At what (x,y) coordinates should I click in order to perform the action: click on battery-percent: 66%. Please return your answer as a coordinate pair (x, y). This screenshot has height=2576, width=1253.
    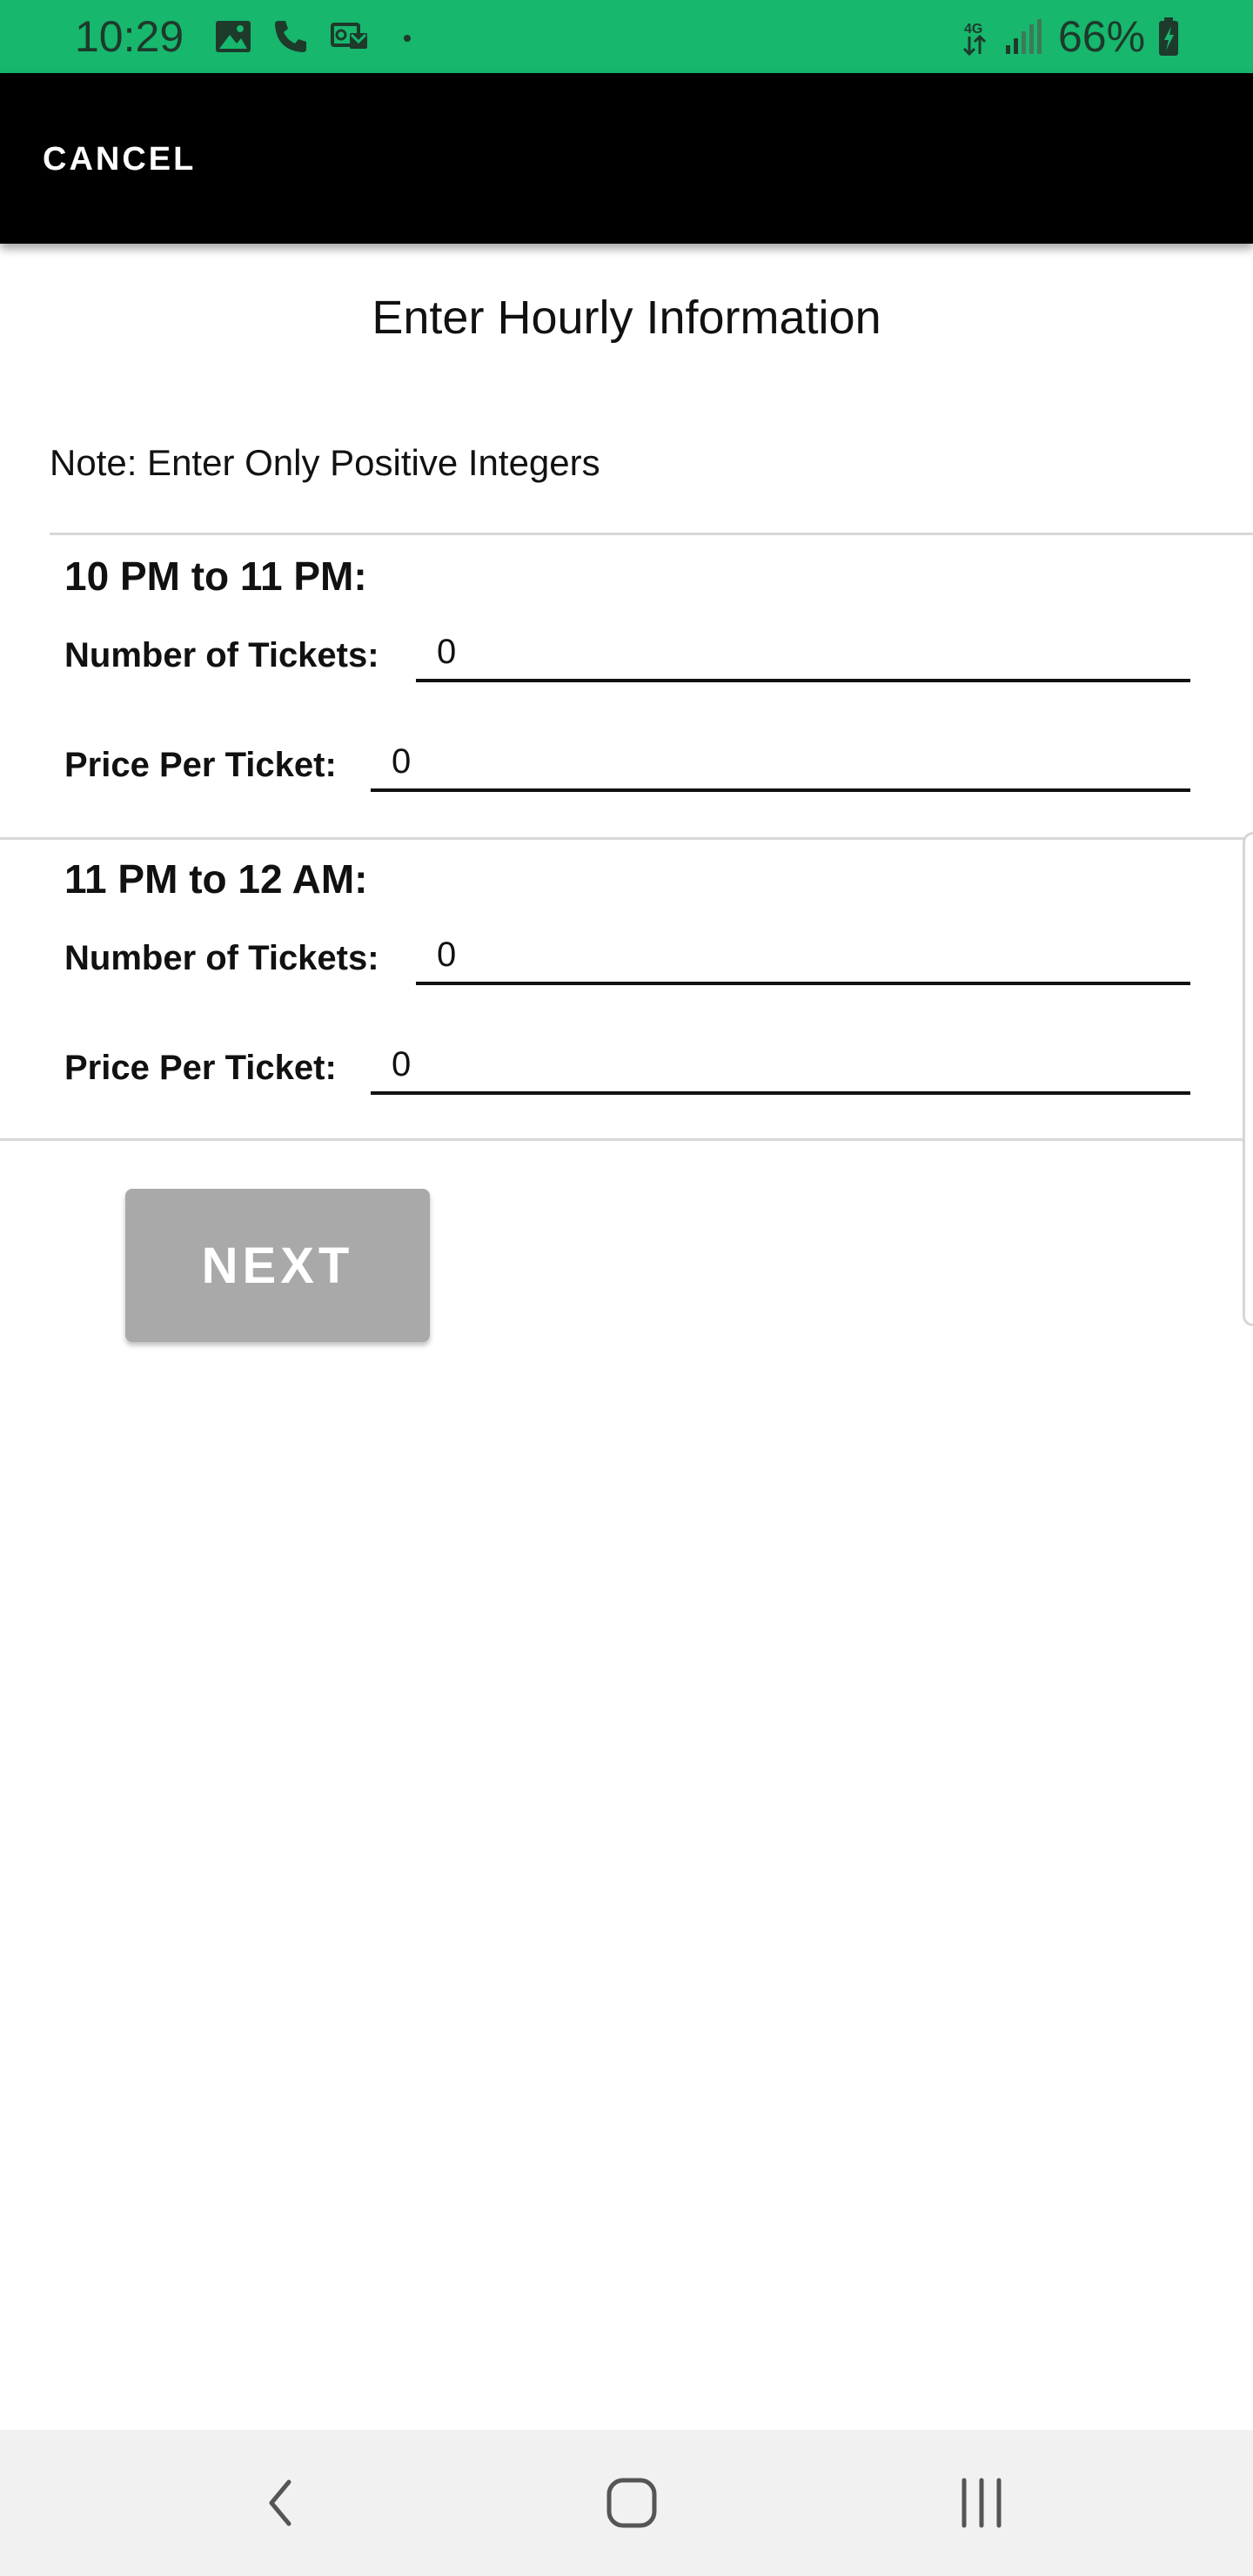
    Looking at the image, I should click on (1102, 37).